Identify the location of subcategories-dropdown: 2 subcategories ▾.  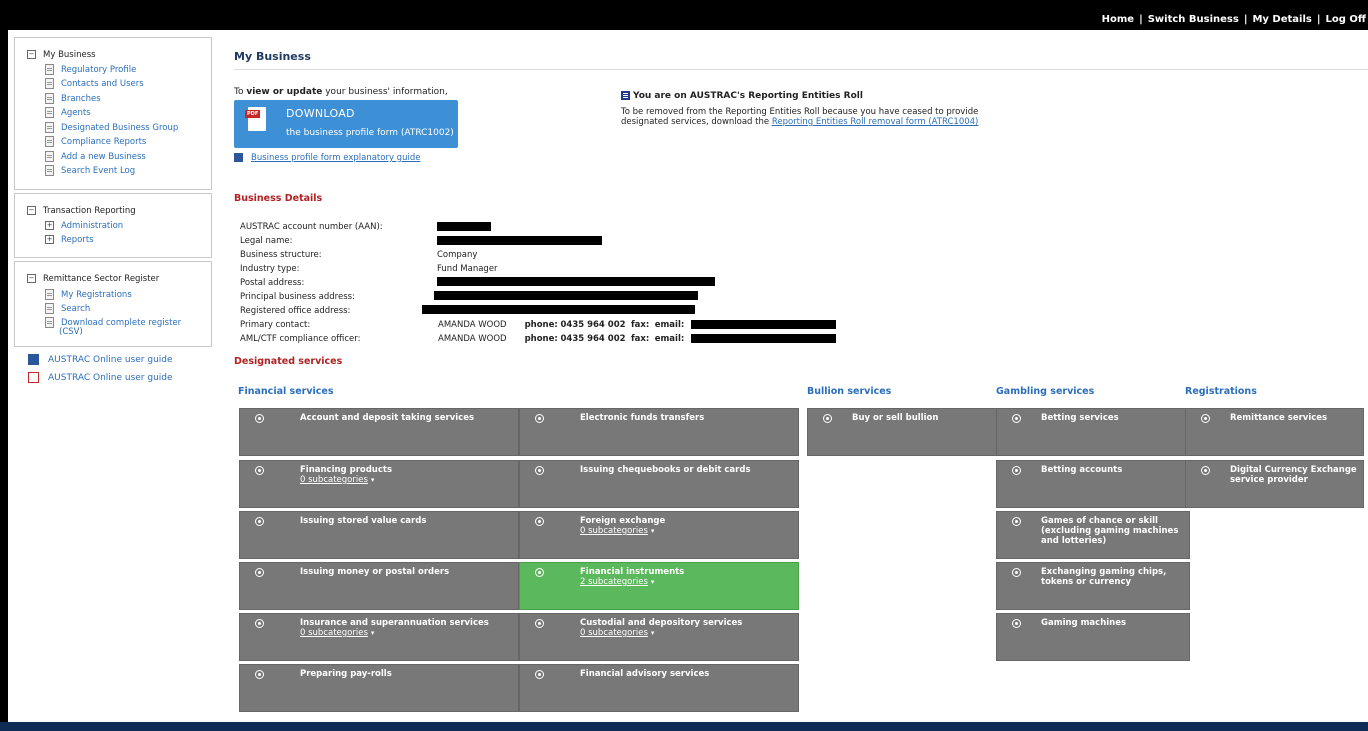
(617, 582).